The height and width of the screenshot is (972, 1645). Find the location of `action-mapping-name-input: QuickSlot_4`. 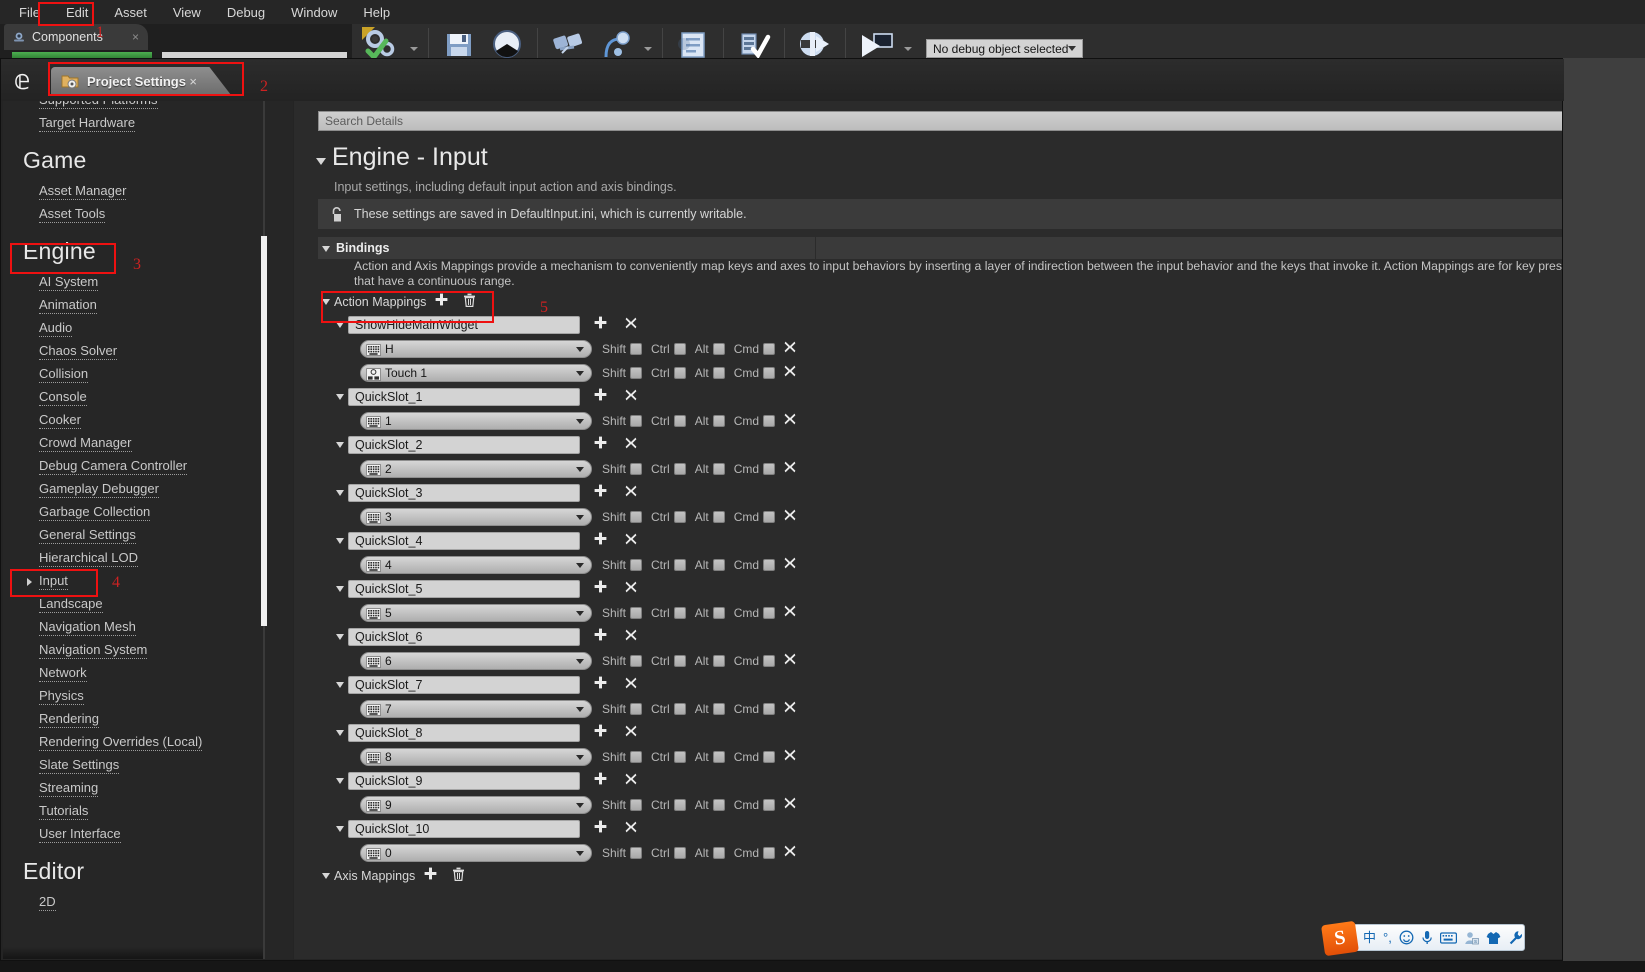

action-mapping-name-input: QuickSlot_4 is located at coordinates (464, 541).